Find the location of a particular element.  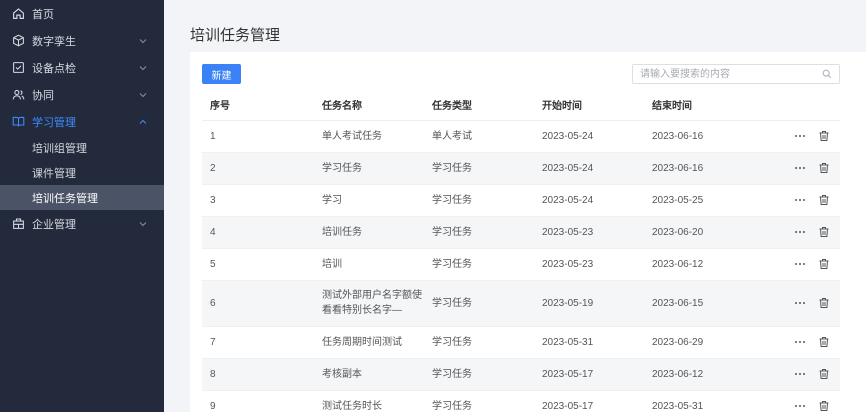

cell-name: 测试任务时长 is located at coordinates (369, 401).